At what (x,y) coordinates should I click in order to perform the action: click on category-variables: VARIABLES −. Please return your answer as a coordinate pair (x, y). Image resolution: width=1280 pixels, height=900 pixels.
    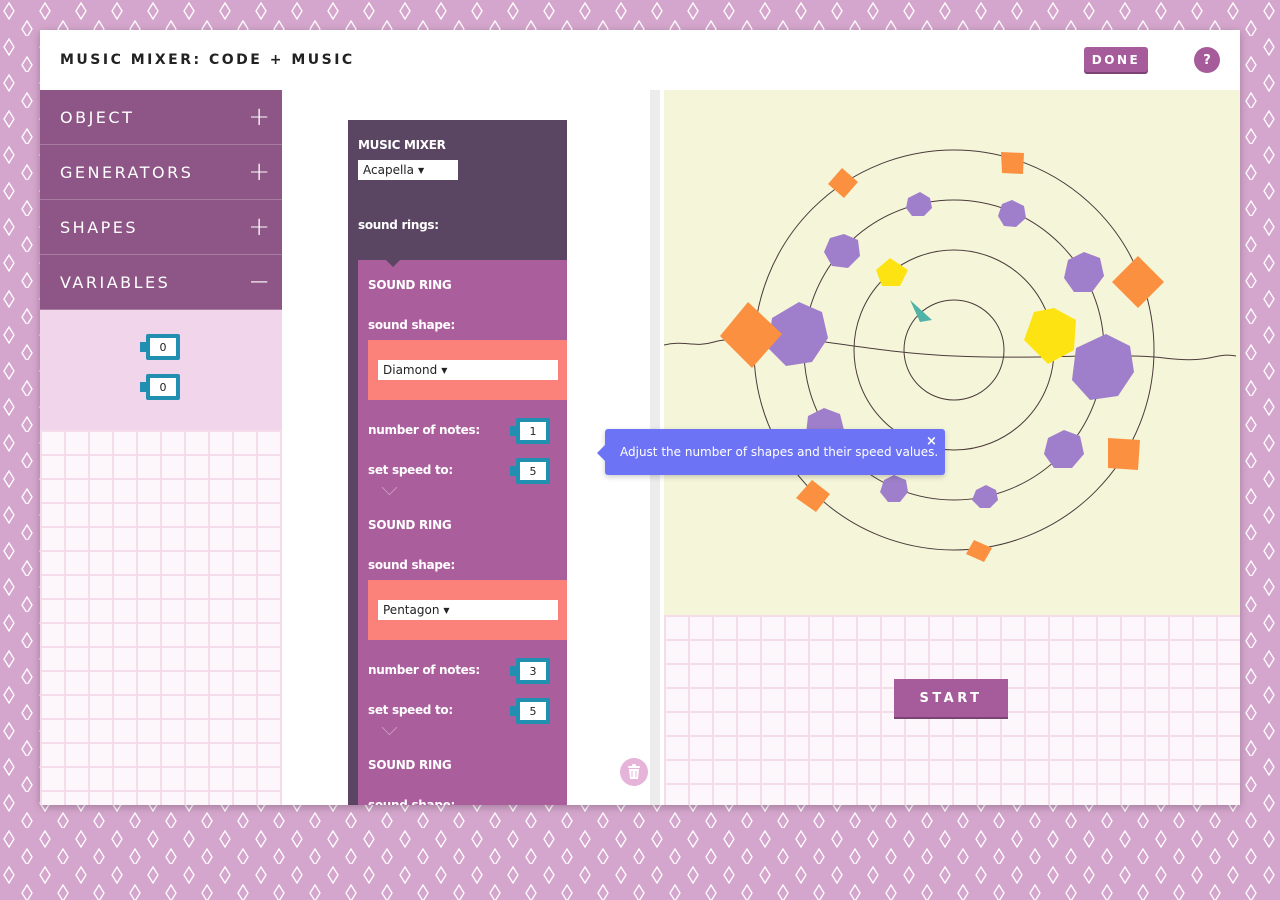
    Looking at the image, I should click on (161, 282).